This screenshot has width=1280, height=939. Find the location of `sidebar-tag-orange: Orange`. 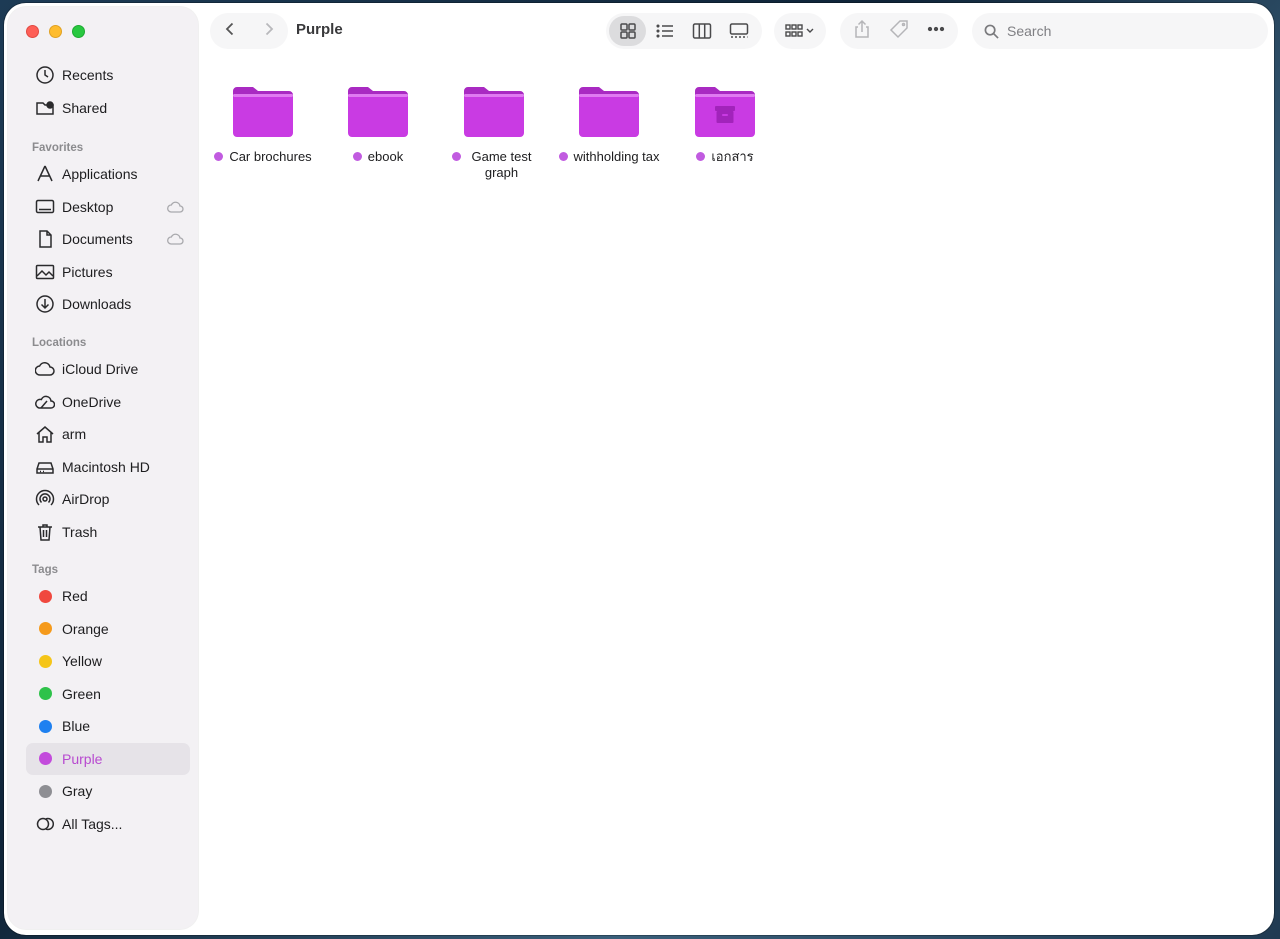

sidebar-tag-orange: Orange is located at coordinates (103, 629).